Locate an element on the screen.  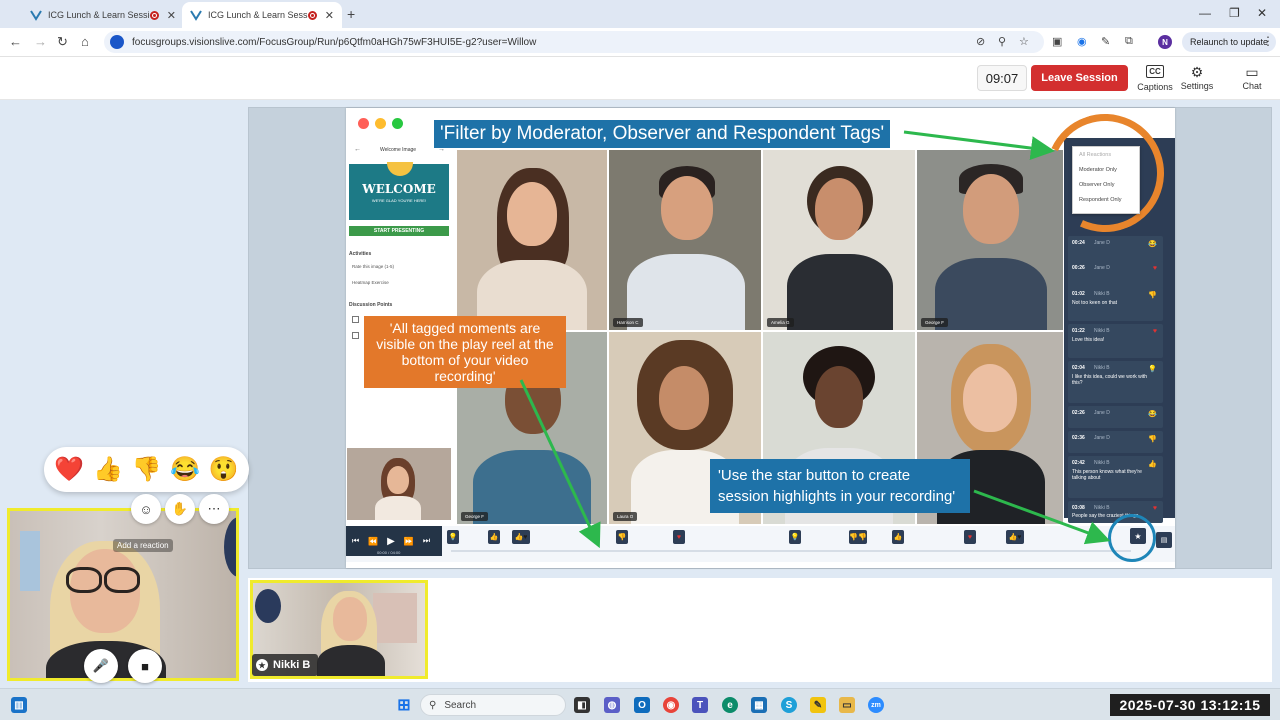
camera-button: ■ is located at coordinates (145, 666).